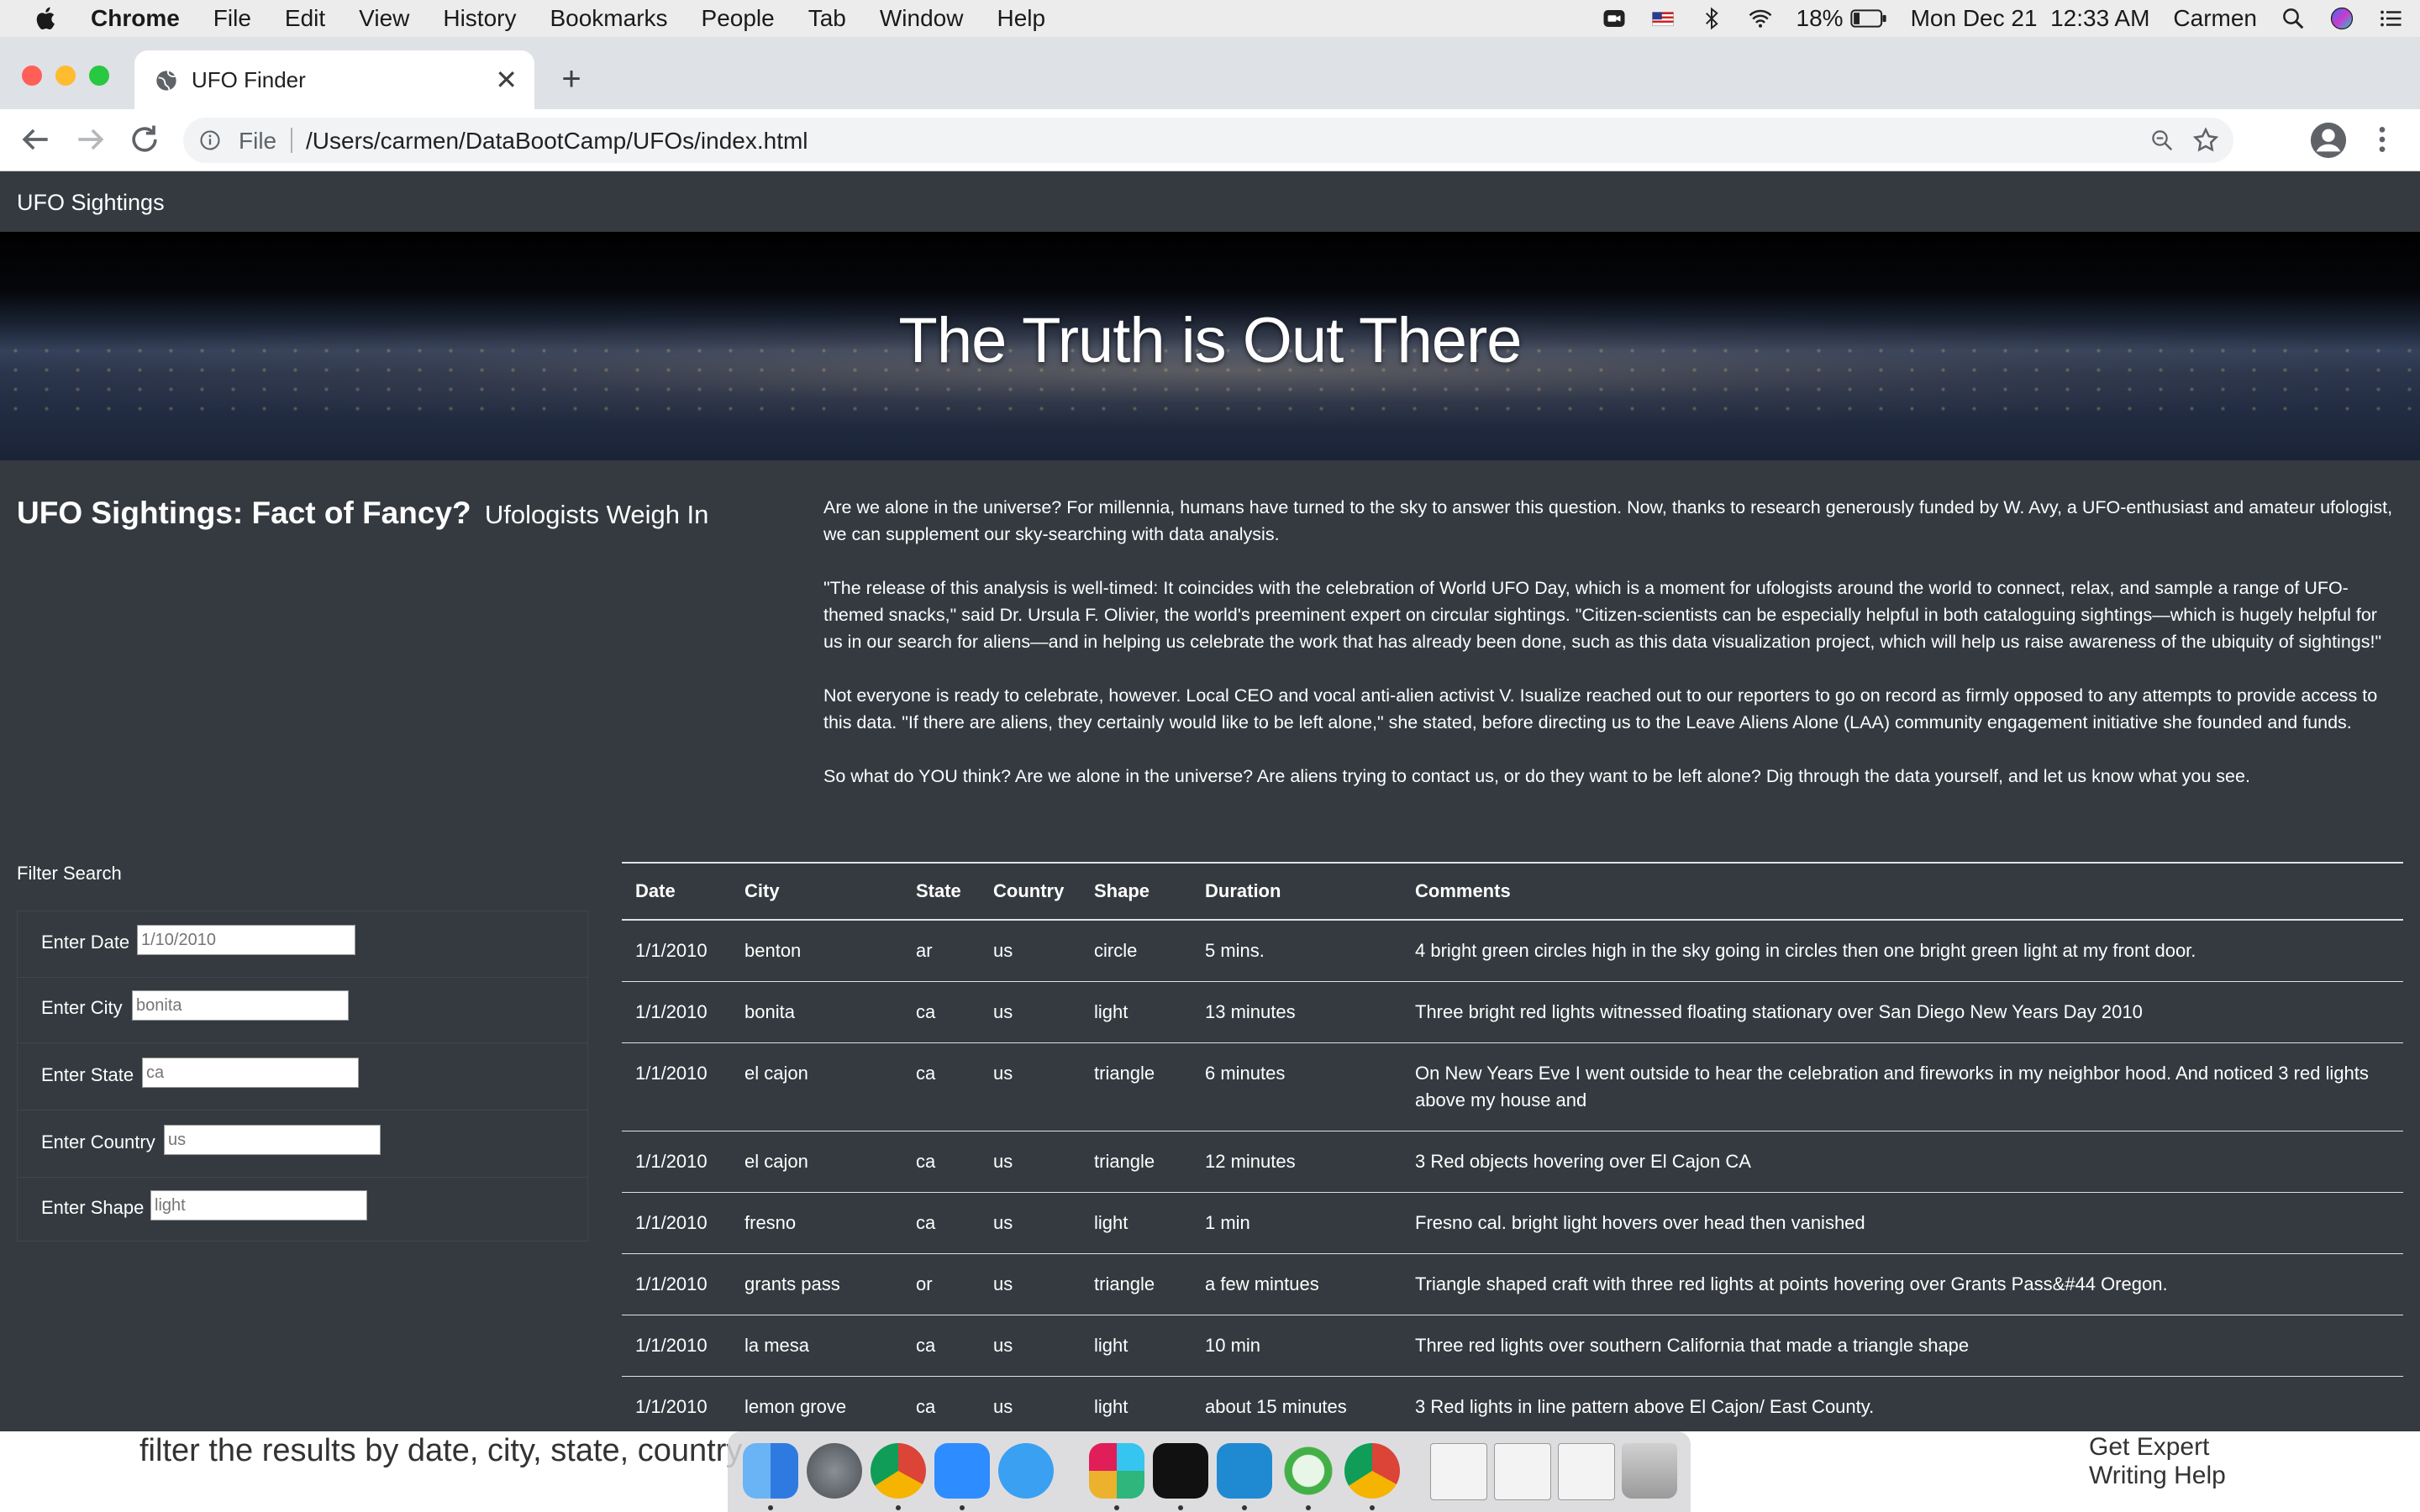 The image size is (2420, 1512). Describe the element at coordinates (480, 18) in the screenshot. I see `menu-history: History` at that location.